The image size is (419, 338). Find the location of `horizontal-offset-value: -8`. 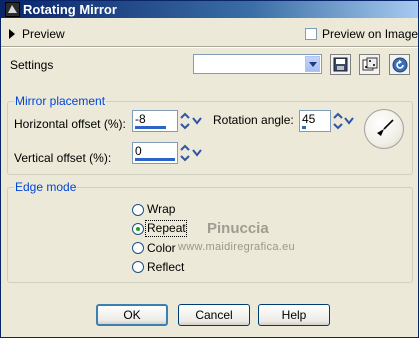

horizontal-offset-value: -8 is located at coordinates (140, 119).